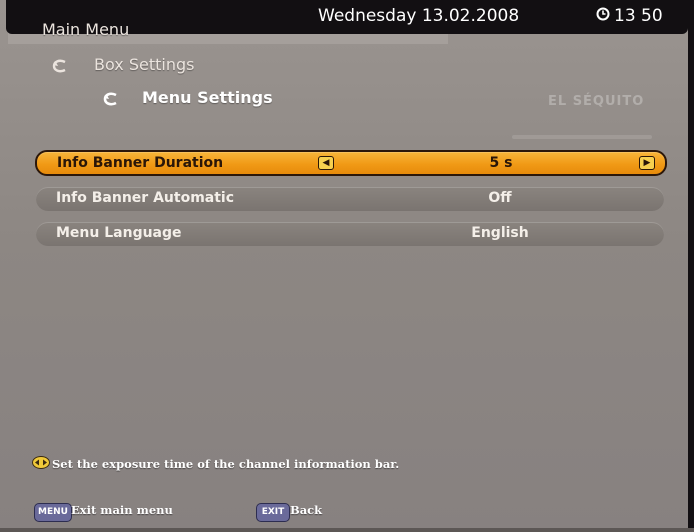  What do you see at coordinates (596, 101) in the screenshot?
I see `watermark-logo: EL SÉQUITO` at bounding box center [596, 101].